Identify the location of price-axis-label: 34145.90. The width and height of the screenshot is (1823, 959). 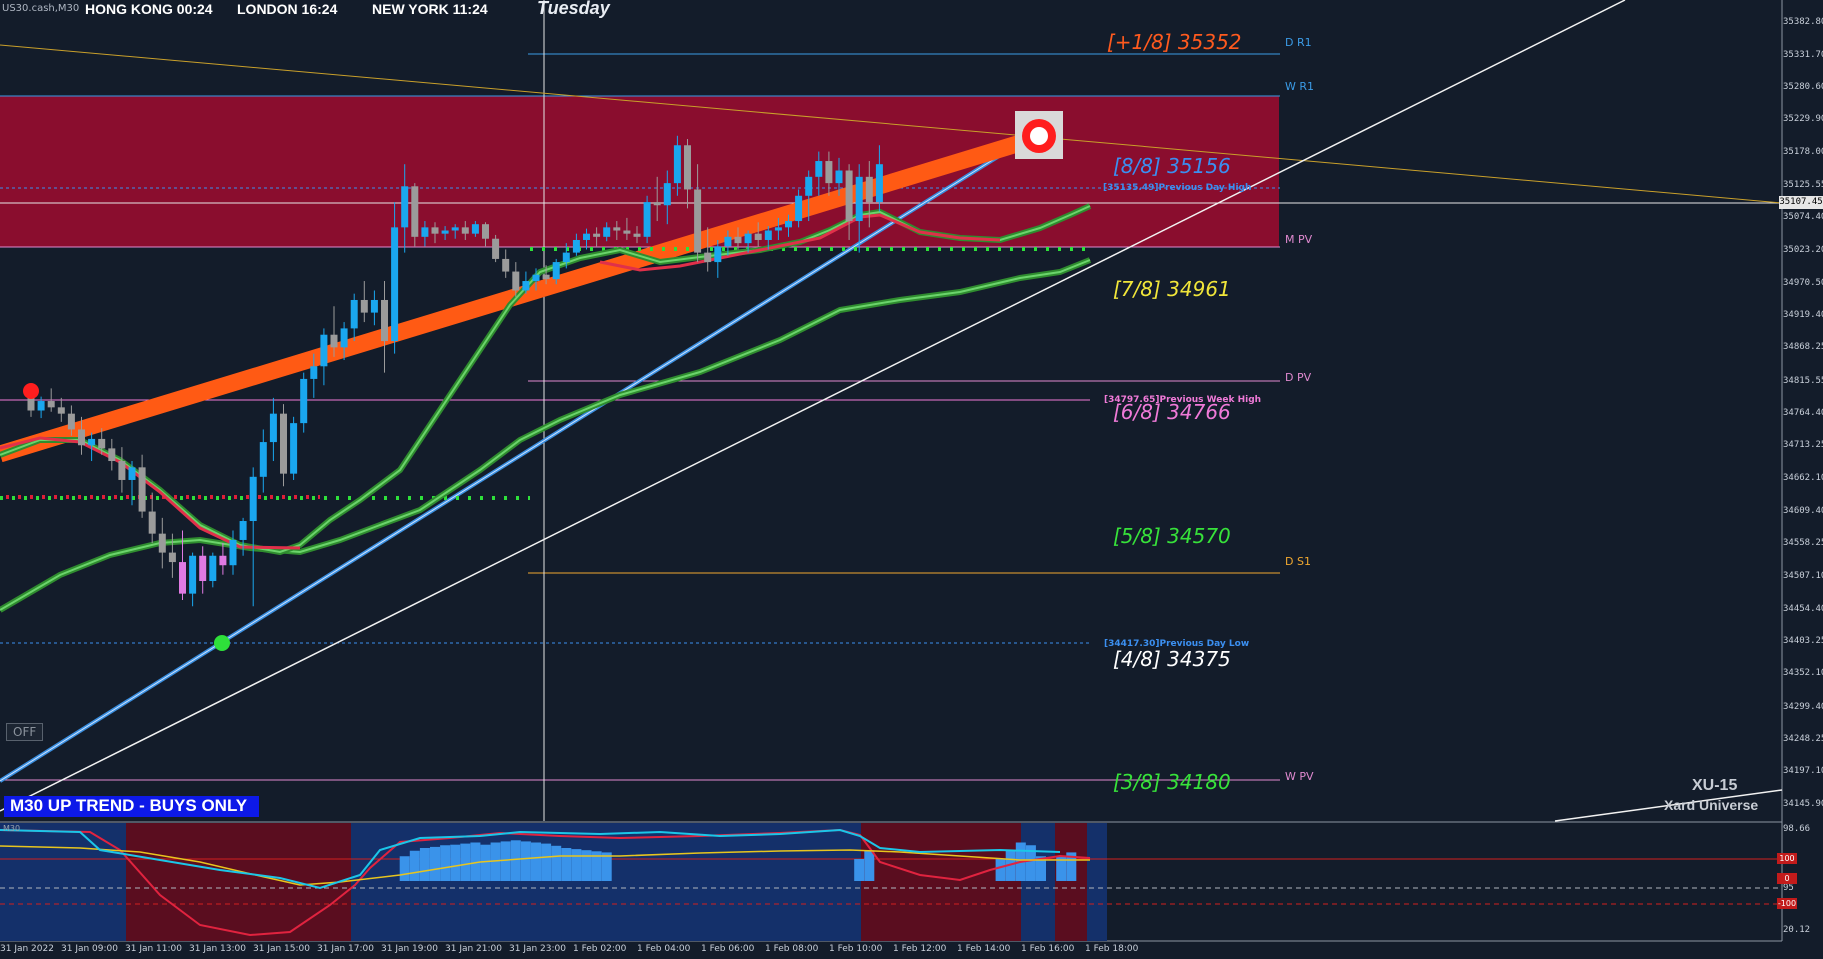
(1803, 803).